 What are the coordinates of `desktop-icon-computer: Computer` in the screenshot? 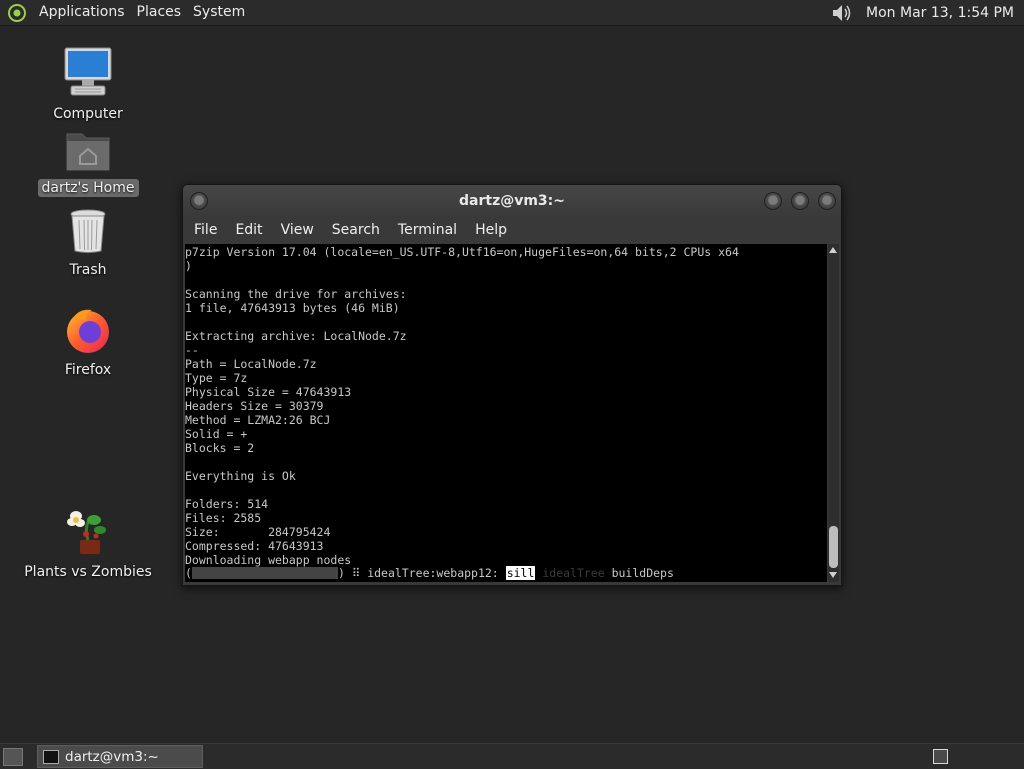 It's located at (88, 84).